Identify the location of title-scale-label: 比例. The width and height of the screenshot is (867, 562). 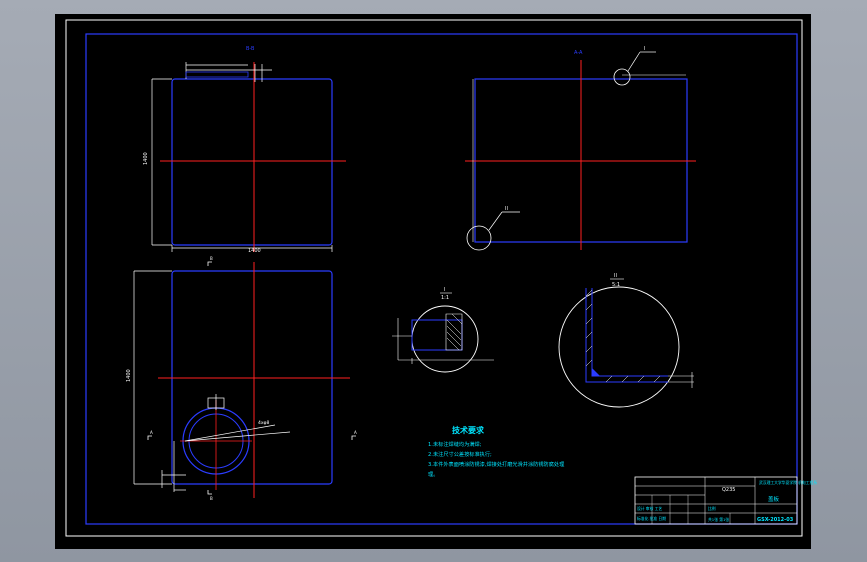
(712, 508).